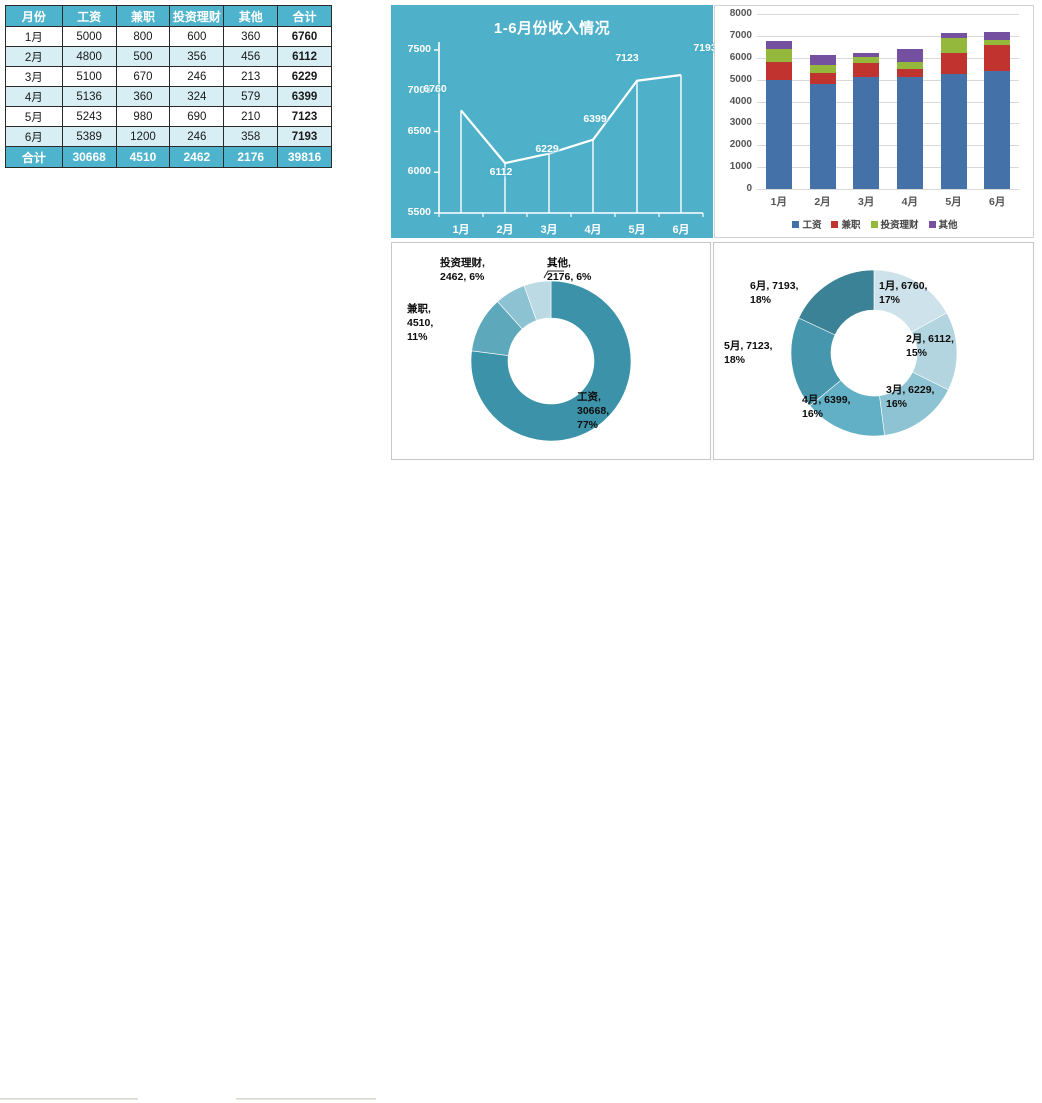 This screenshot has width=1042, height=1103. Describe the element at coordinates (894, 224) in the screenshot. I see `legend-item-投资理财: 投资理财` at that location.